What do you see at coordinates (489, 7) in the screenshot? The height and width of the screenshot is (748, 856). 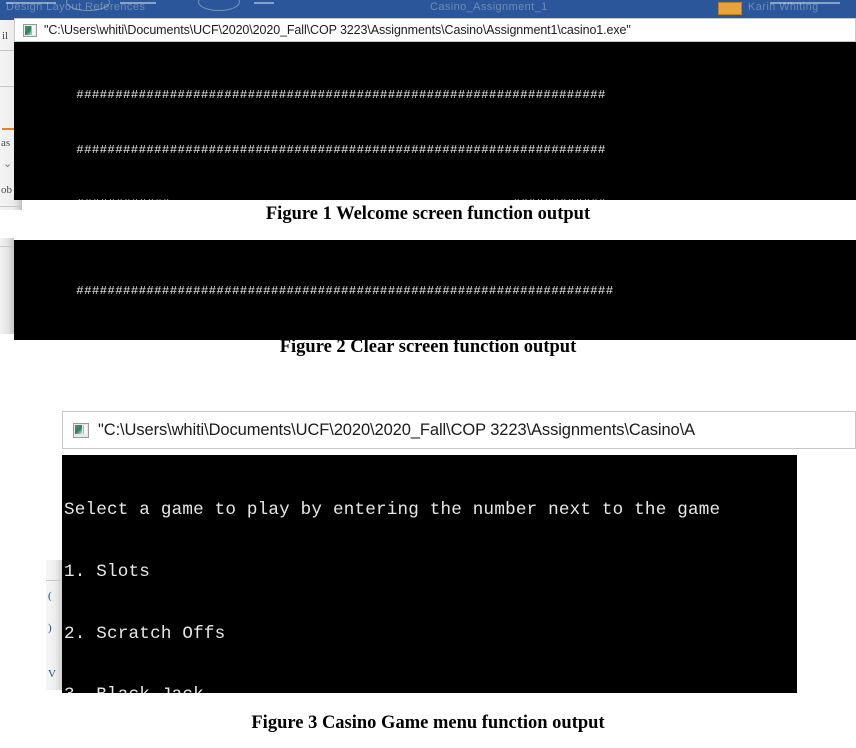 I see `ribbon-document-name-ghost: Casino_Assignment_1` at bounding box center [489, 7].